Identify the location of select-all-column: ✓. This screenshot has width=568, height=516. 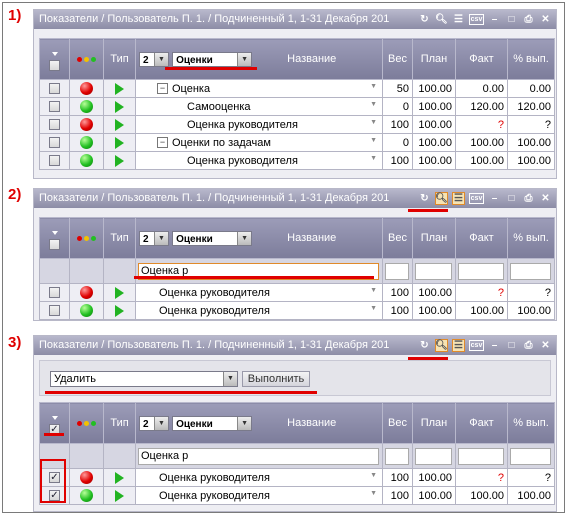
(54, 423).